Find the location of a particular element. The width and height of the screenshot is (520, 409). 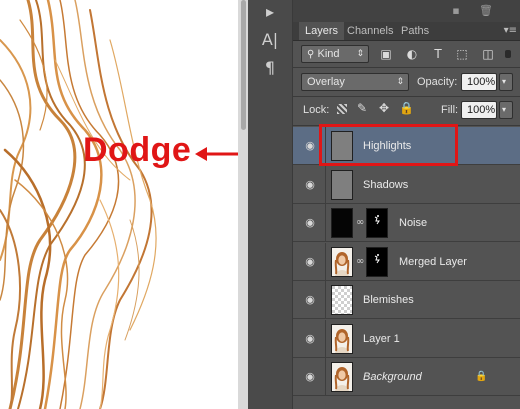

lock-position-icon: ✥ is located at coordinates (384, 108).